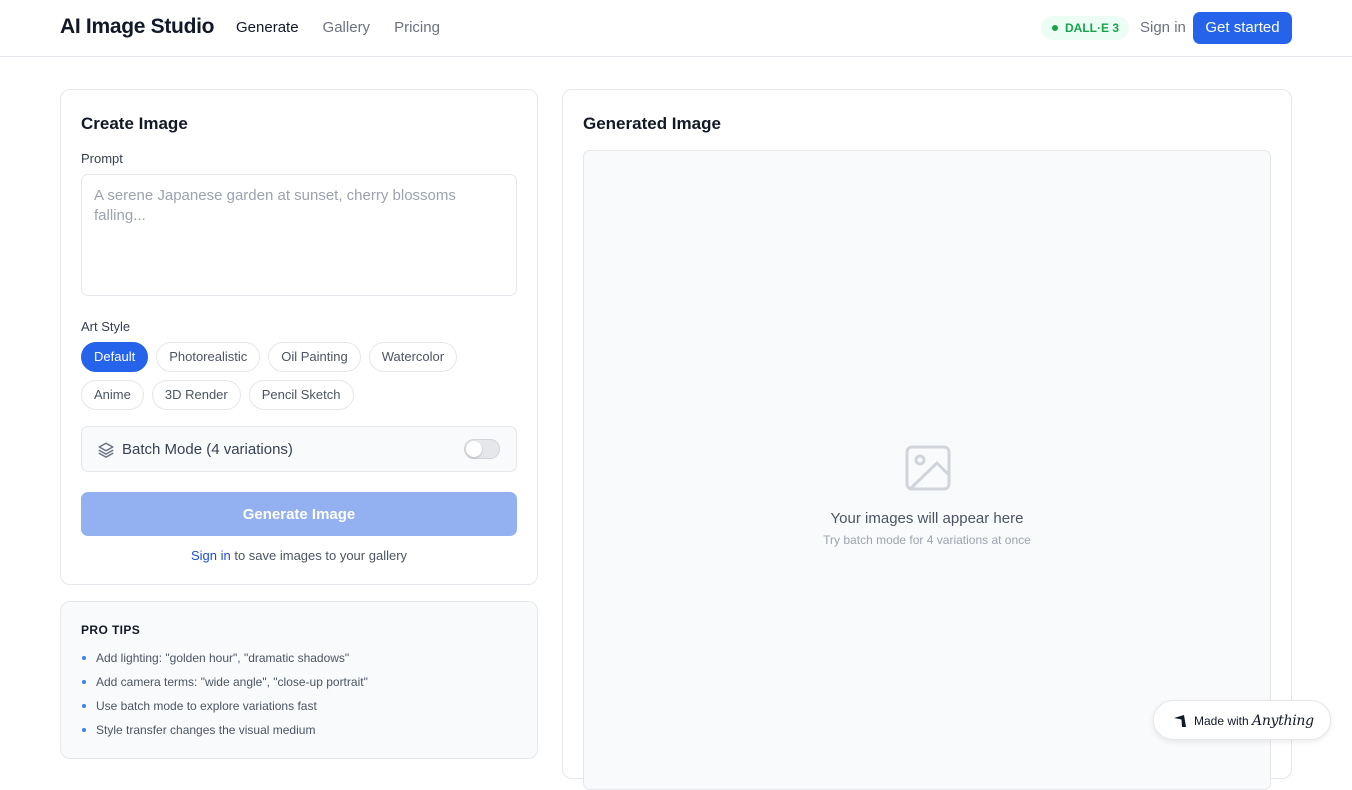 The image size is (1352, 790). What do you see at coordinates (927, 540) in the screenshot?
I see `empty-state-subtitle: Try batch mode for 4 variations at once` at bounding box center [927, 540].